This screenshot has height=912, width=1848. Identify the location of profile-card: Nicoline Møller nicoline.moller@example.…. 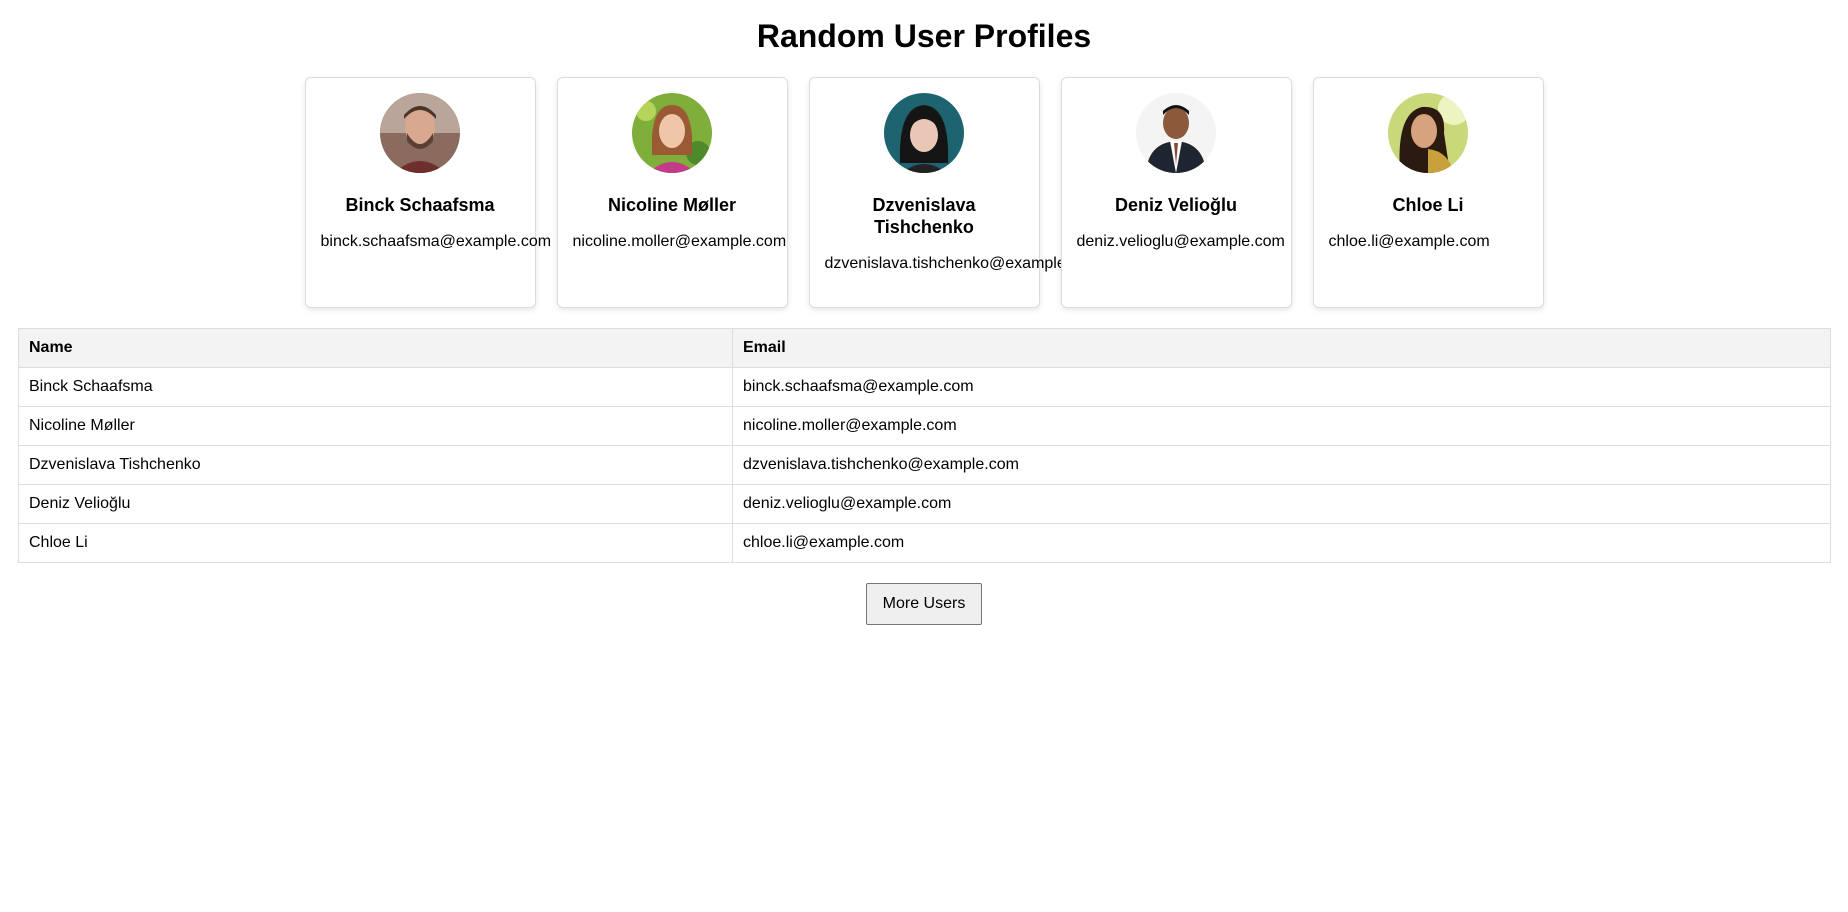
(672, 192).